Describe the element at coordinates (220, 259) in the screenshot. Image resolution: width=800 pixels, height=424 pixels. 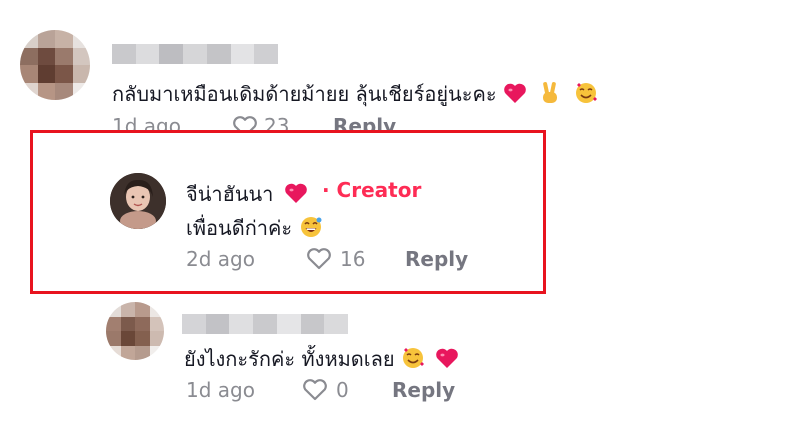
I see `comment-time: 2d ago` at that location.